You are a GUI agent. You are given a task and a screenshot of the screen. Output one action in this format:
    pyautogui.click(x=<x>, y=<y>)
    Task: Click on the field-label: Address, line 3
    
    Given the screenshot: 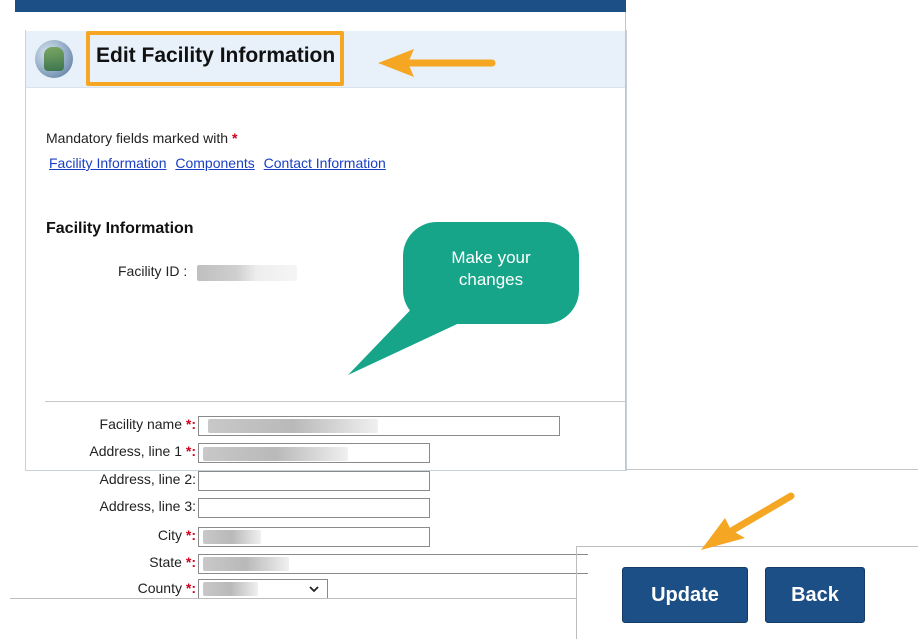 What is the action you would take?
    pyautogui.click(x=146, y=506)
    